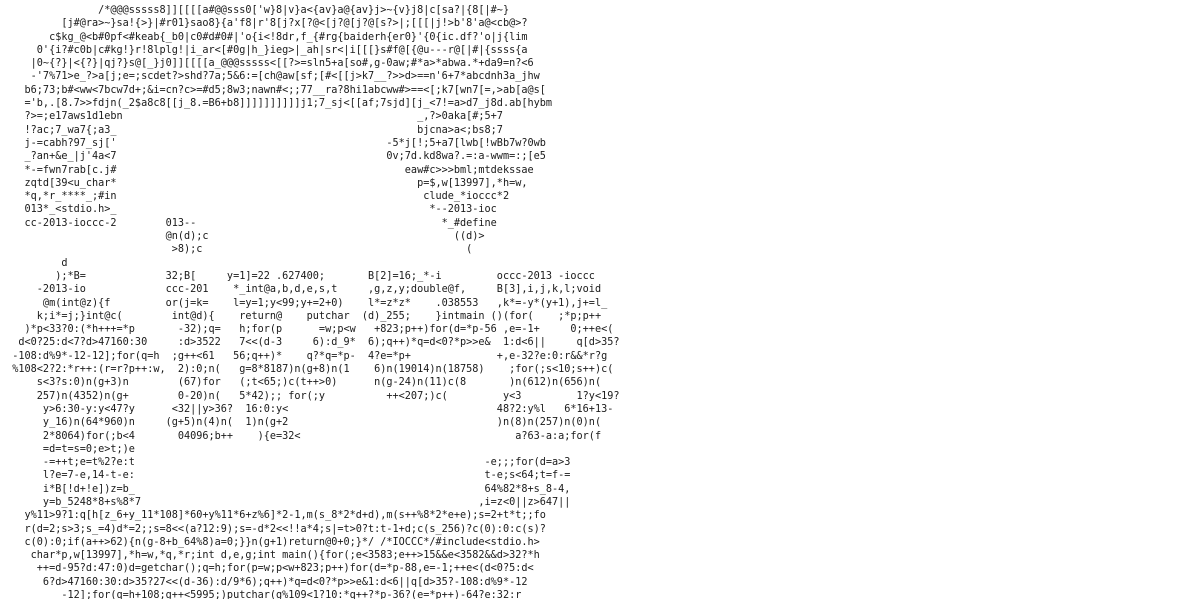 The height and width of the screenshot is (599, 1200). Describe the element at coordinates (255, 197) in the screenshot. I see `code-line: *q,*r_****_;#in clude_*ioccc*2` at that location.